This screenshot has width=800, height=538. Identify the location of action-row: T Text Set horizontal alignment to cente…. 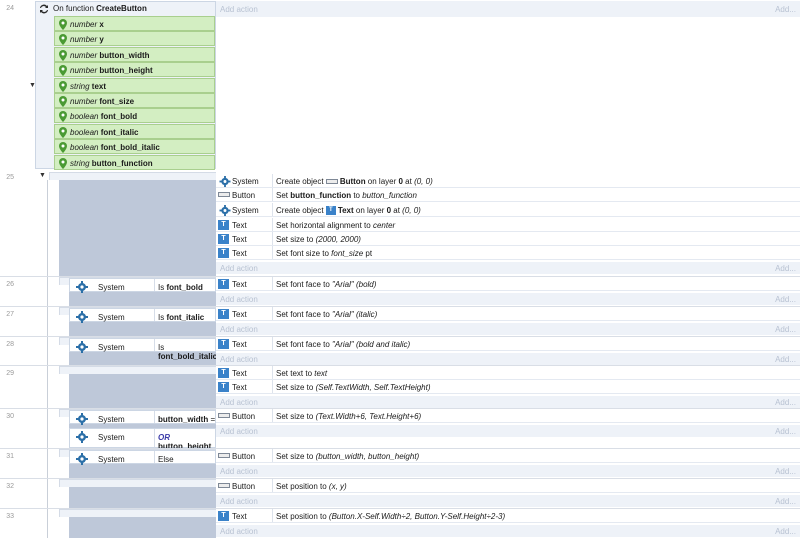
(508, 225).